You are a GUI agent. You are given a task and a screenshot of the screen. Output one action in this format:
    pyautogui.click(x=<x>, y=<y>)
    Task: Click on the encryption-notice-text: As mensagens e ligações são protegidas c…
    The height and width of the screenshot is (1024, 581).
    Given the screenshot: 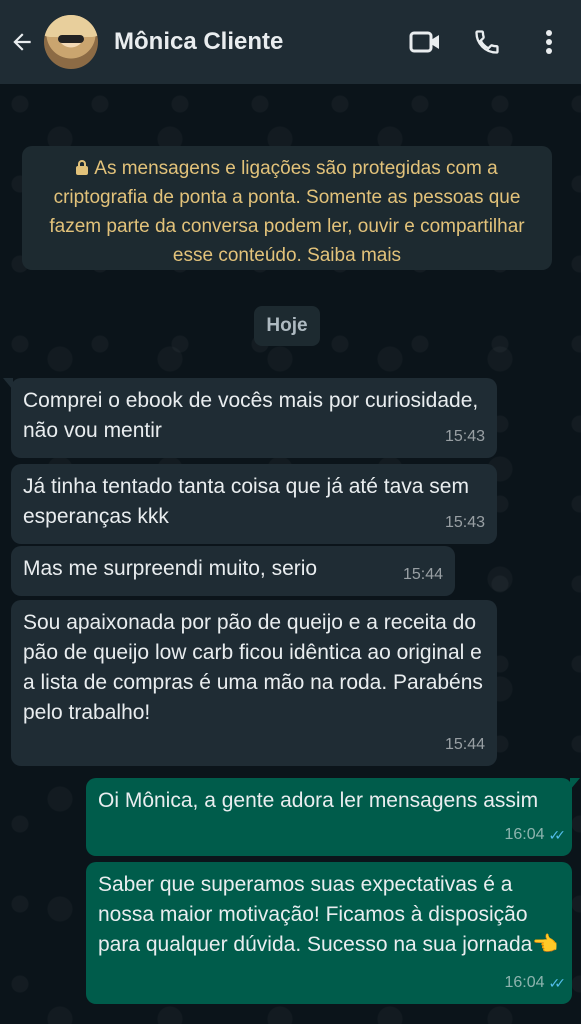 What is the action you would take?
    pyautogui.click(x=287, y=212)
    